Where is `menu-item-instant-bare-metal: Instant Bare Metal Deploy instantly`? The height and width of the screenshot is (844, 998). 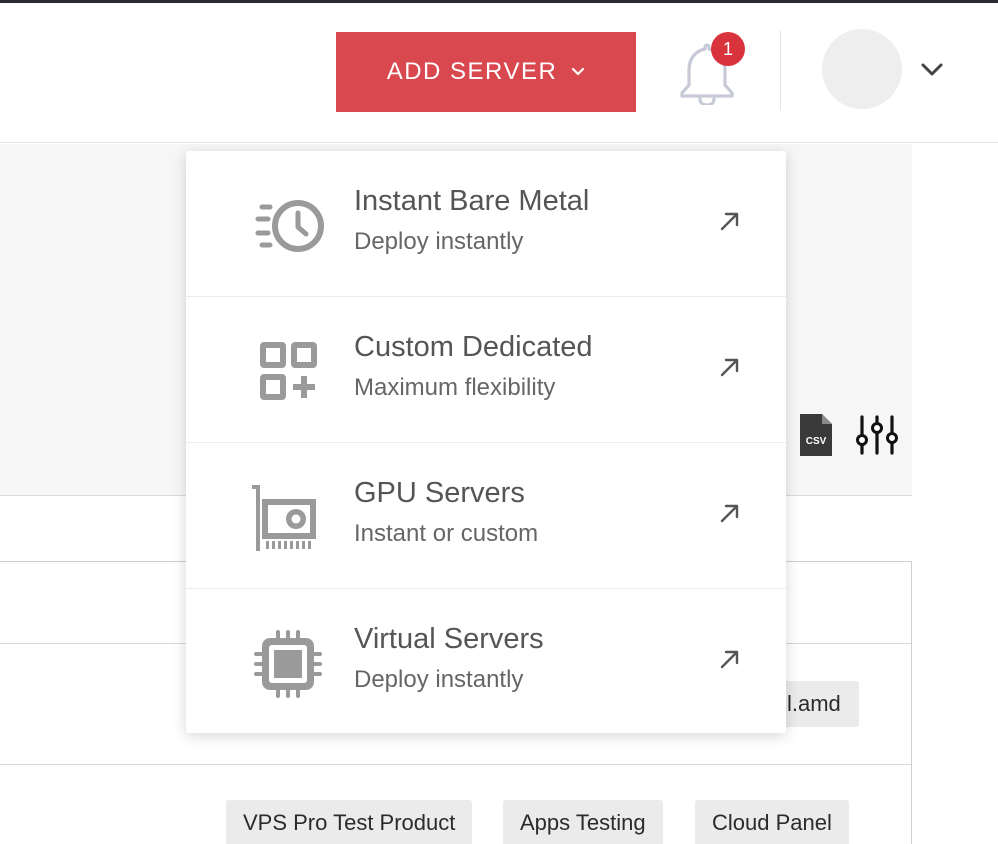 menu-item-instant-bare-metal: Instant Bare Metal Deploy instantly is located at coordinates (486, 224).